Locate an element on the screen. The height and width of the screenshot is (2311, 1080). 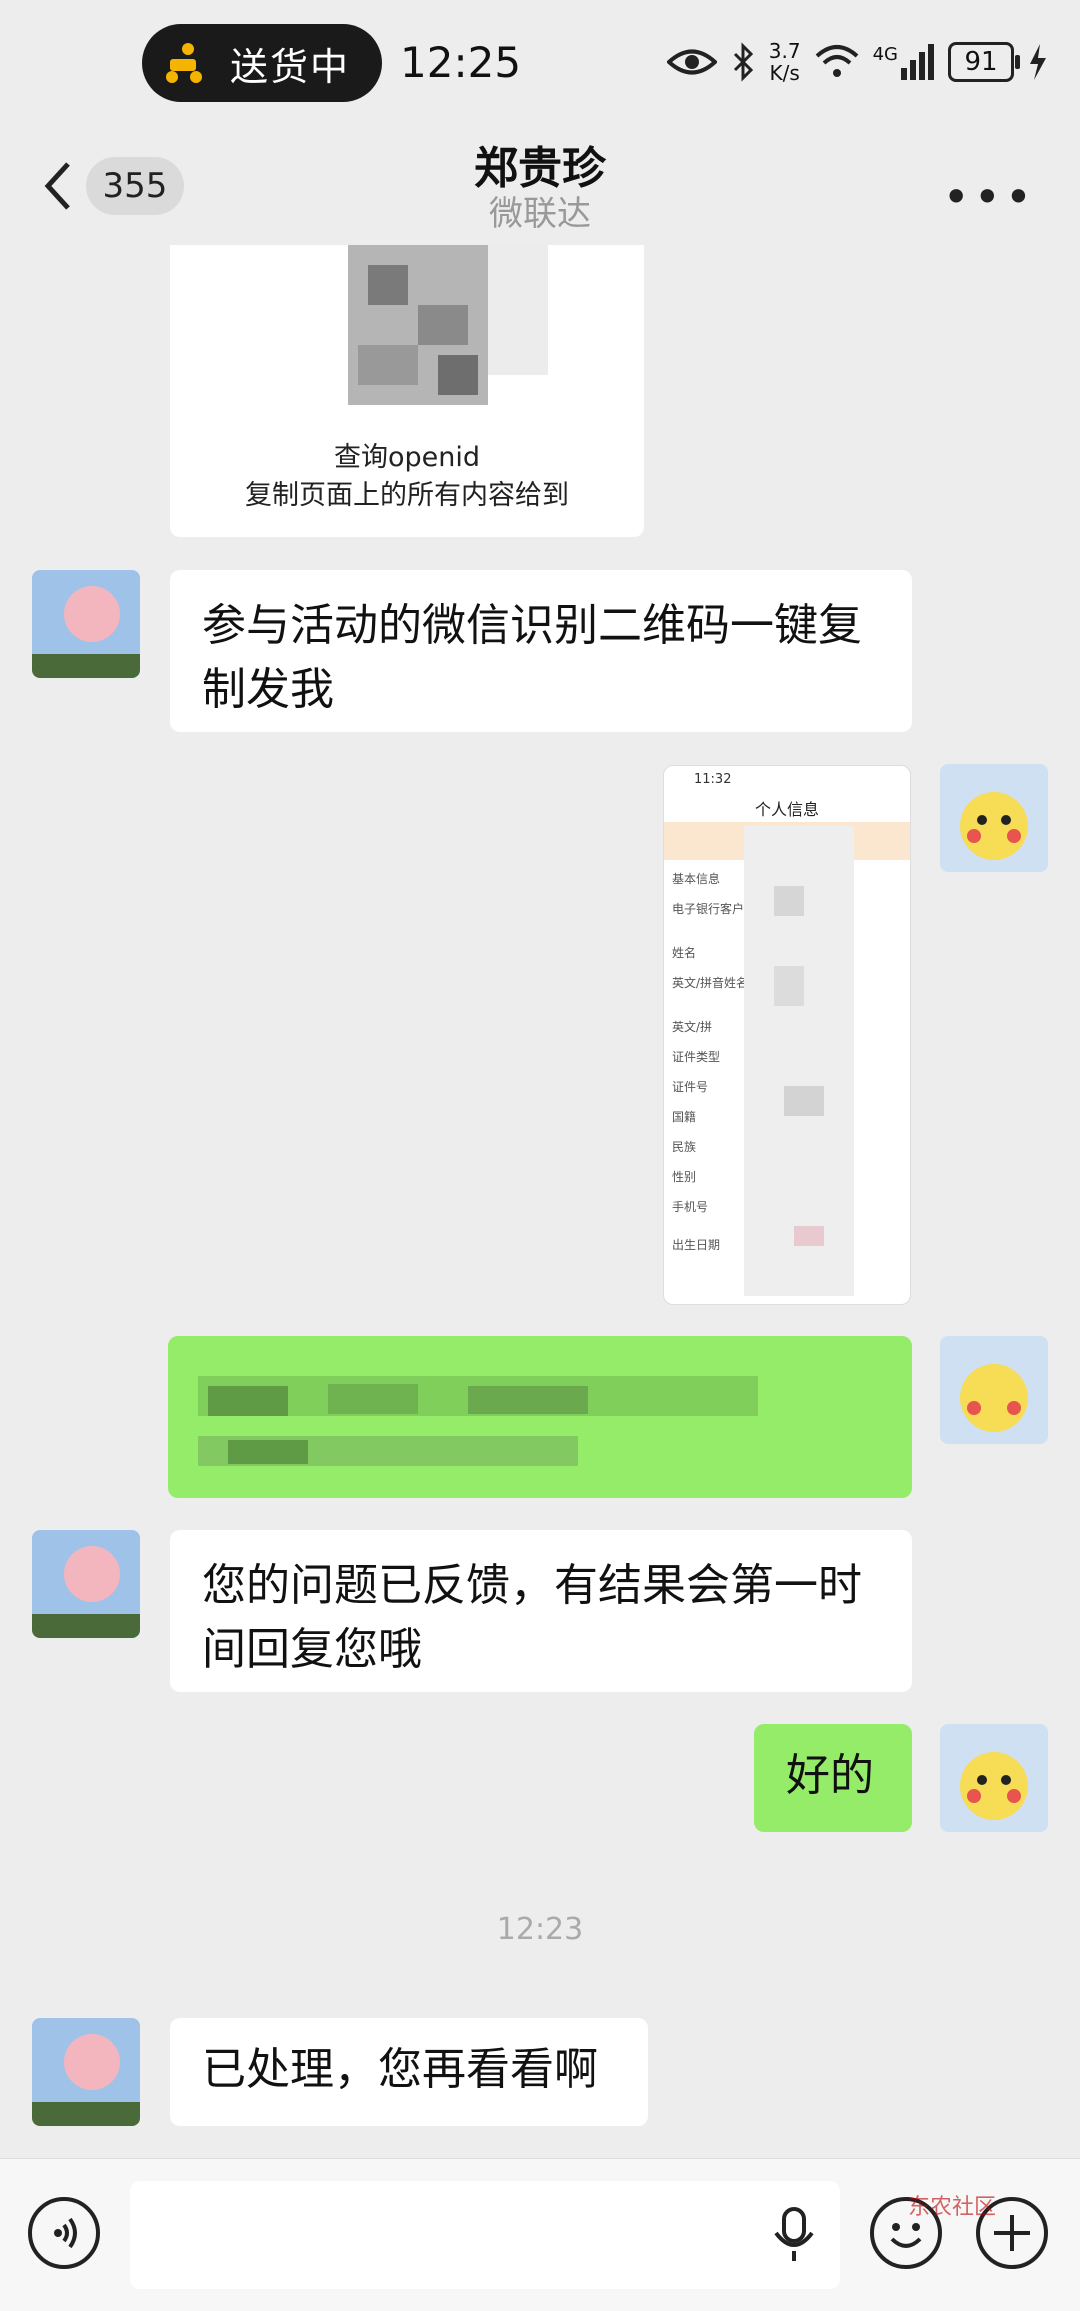
redacted-text is located at coordinates (478, 1421).